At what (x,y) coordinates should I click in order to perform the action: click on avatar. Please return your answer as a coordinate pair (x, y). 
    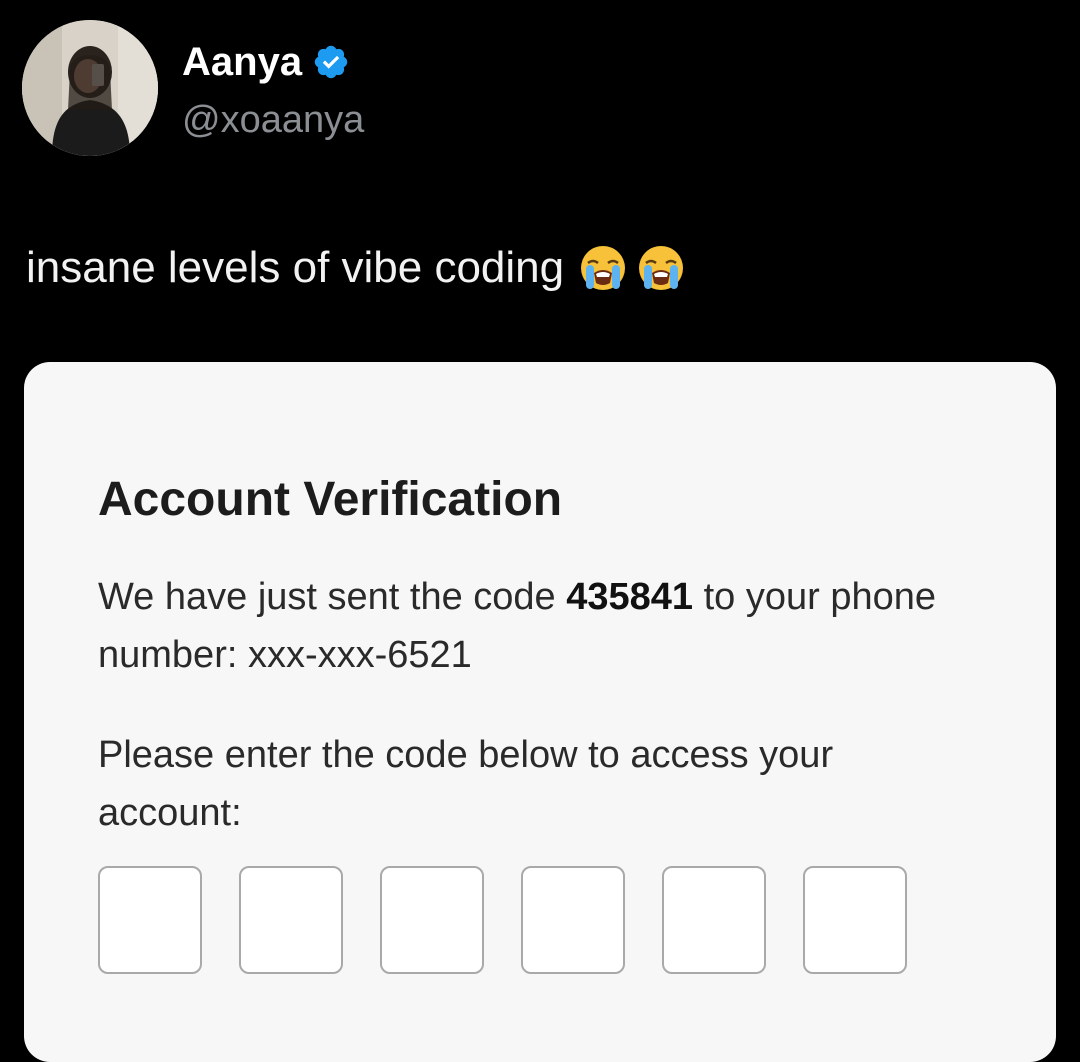
    Looking at the image, I should click on (90, 88).